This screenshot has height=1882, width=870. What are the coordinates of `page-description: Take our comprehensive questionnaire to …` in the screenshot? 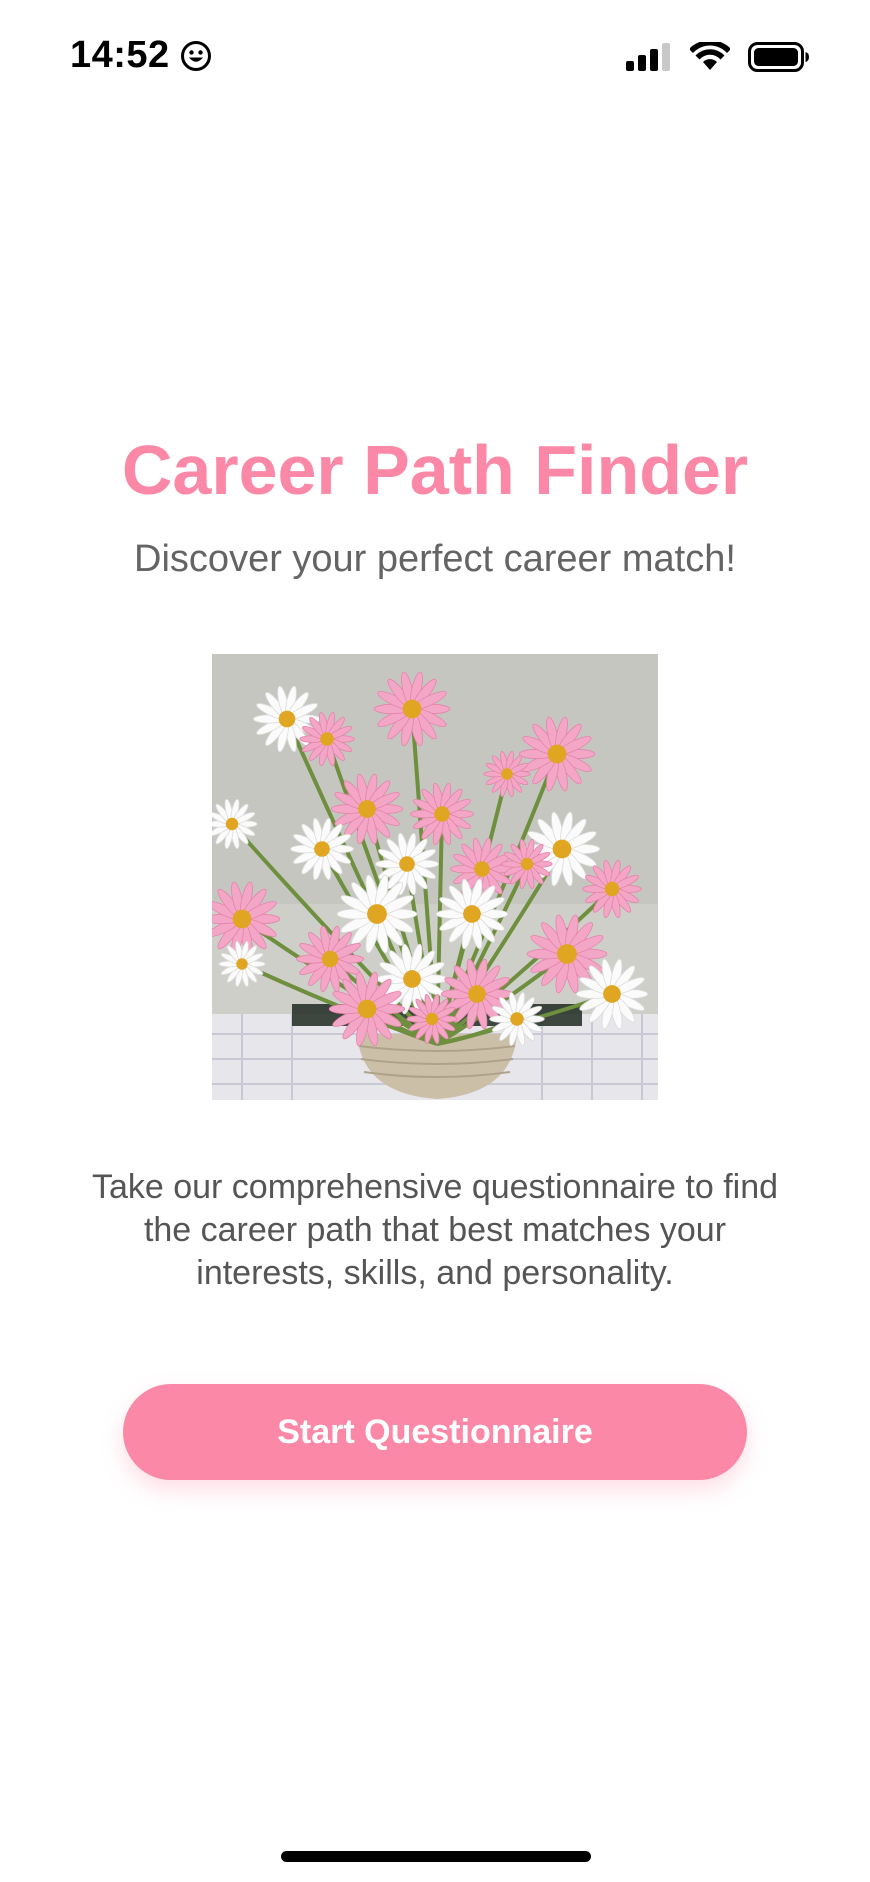 It's located at (435, 1230).